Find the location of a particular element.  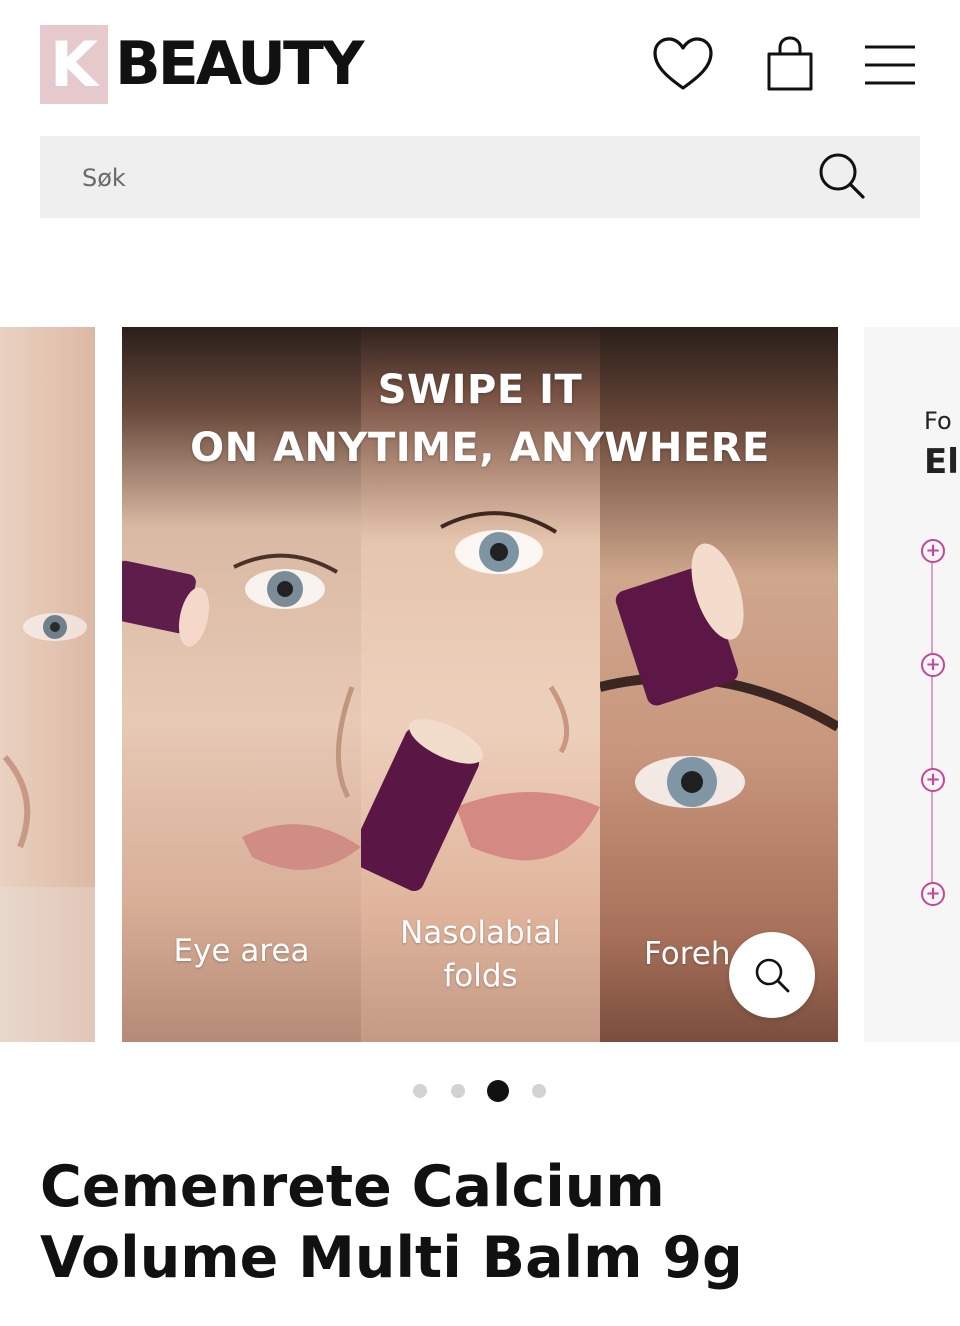

next-slide-heading: El is located at coordinates (941, 462).